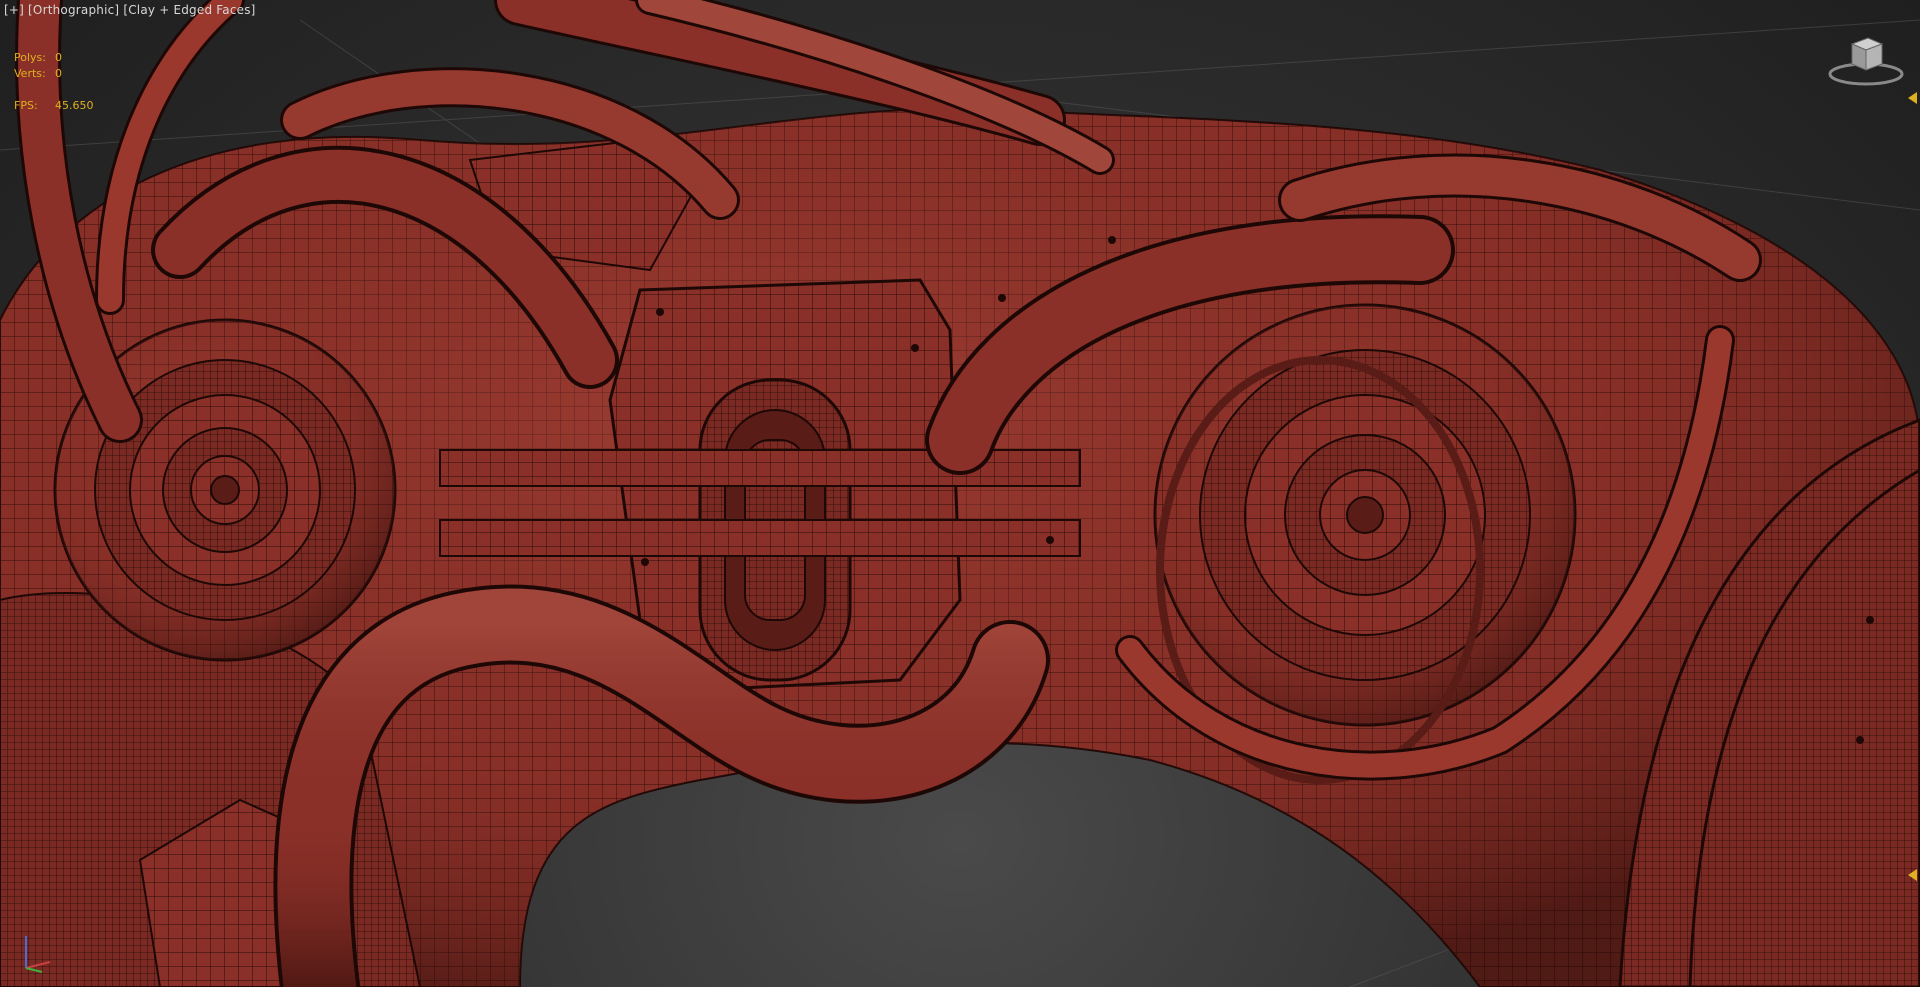 Image resolution: width=1920 pixels, height=987 pixels. I want to click on viewport-shading-menu: [Clay + Edged Faces], so click(189, 10).